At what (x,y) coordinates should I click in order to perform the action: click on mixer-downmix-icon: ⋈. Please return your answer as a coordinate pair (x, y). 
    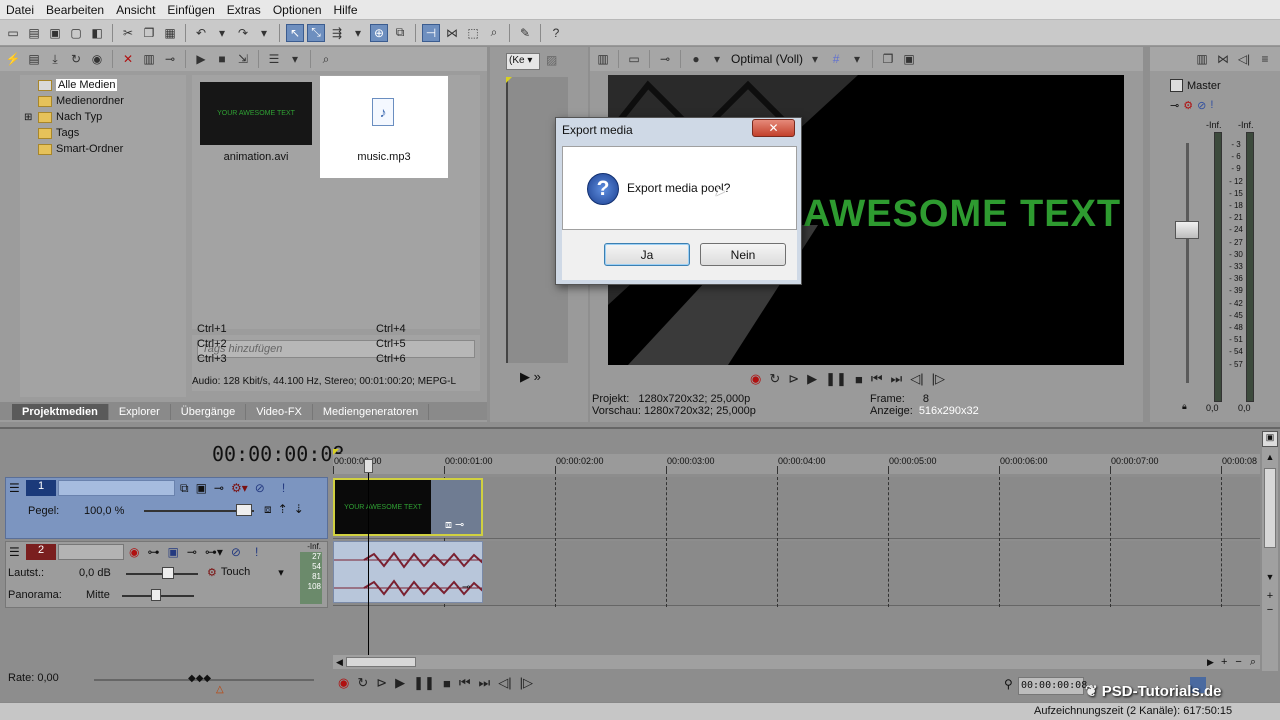
    Looking at the image, I should click on (1223, 59).